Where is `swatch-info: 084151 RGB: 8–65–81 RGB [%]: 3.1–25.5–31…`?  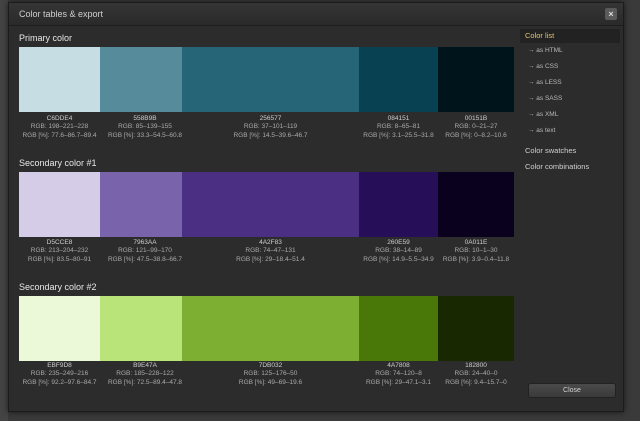
swatch-info: 084151 RGB: 8–65–81 RGB [%]: 3.1–25.5–31… is located at coordinates (398, 127).